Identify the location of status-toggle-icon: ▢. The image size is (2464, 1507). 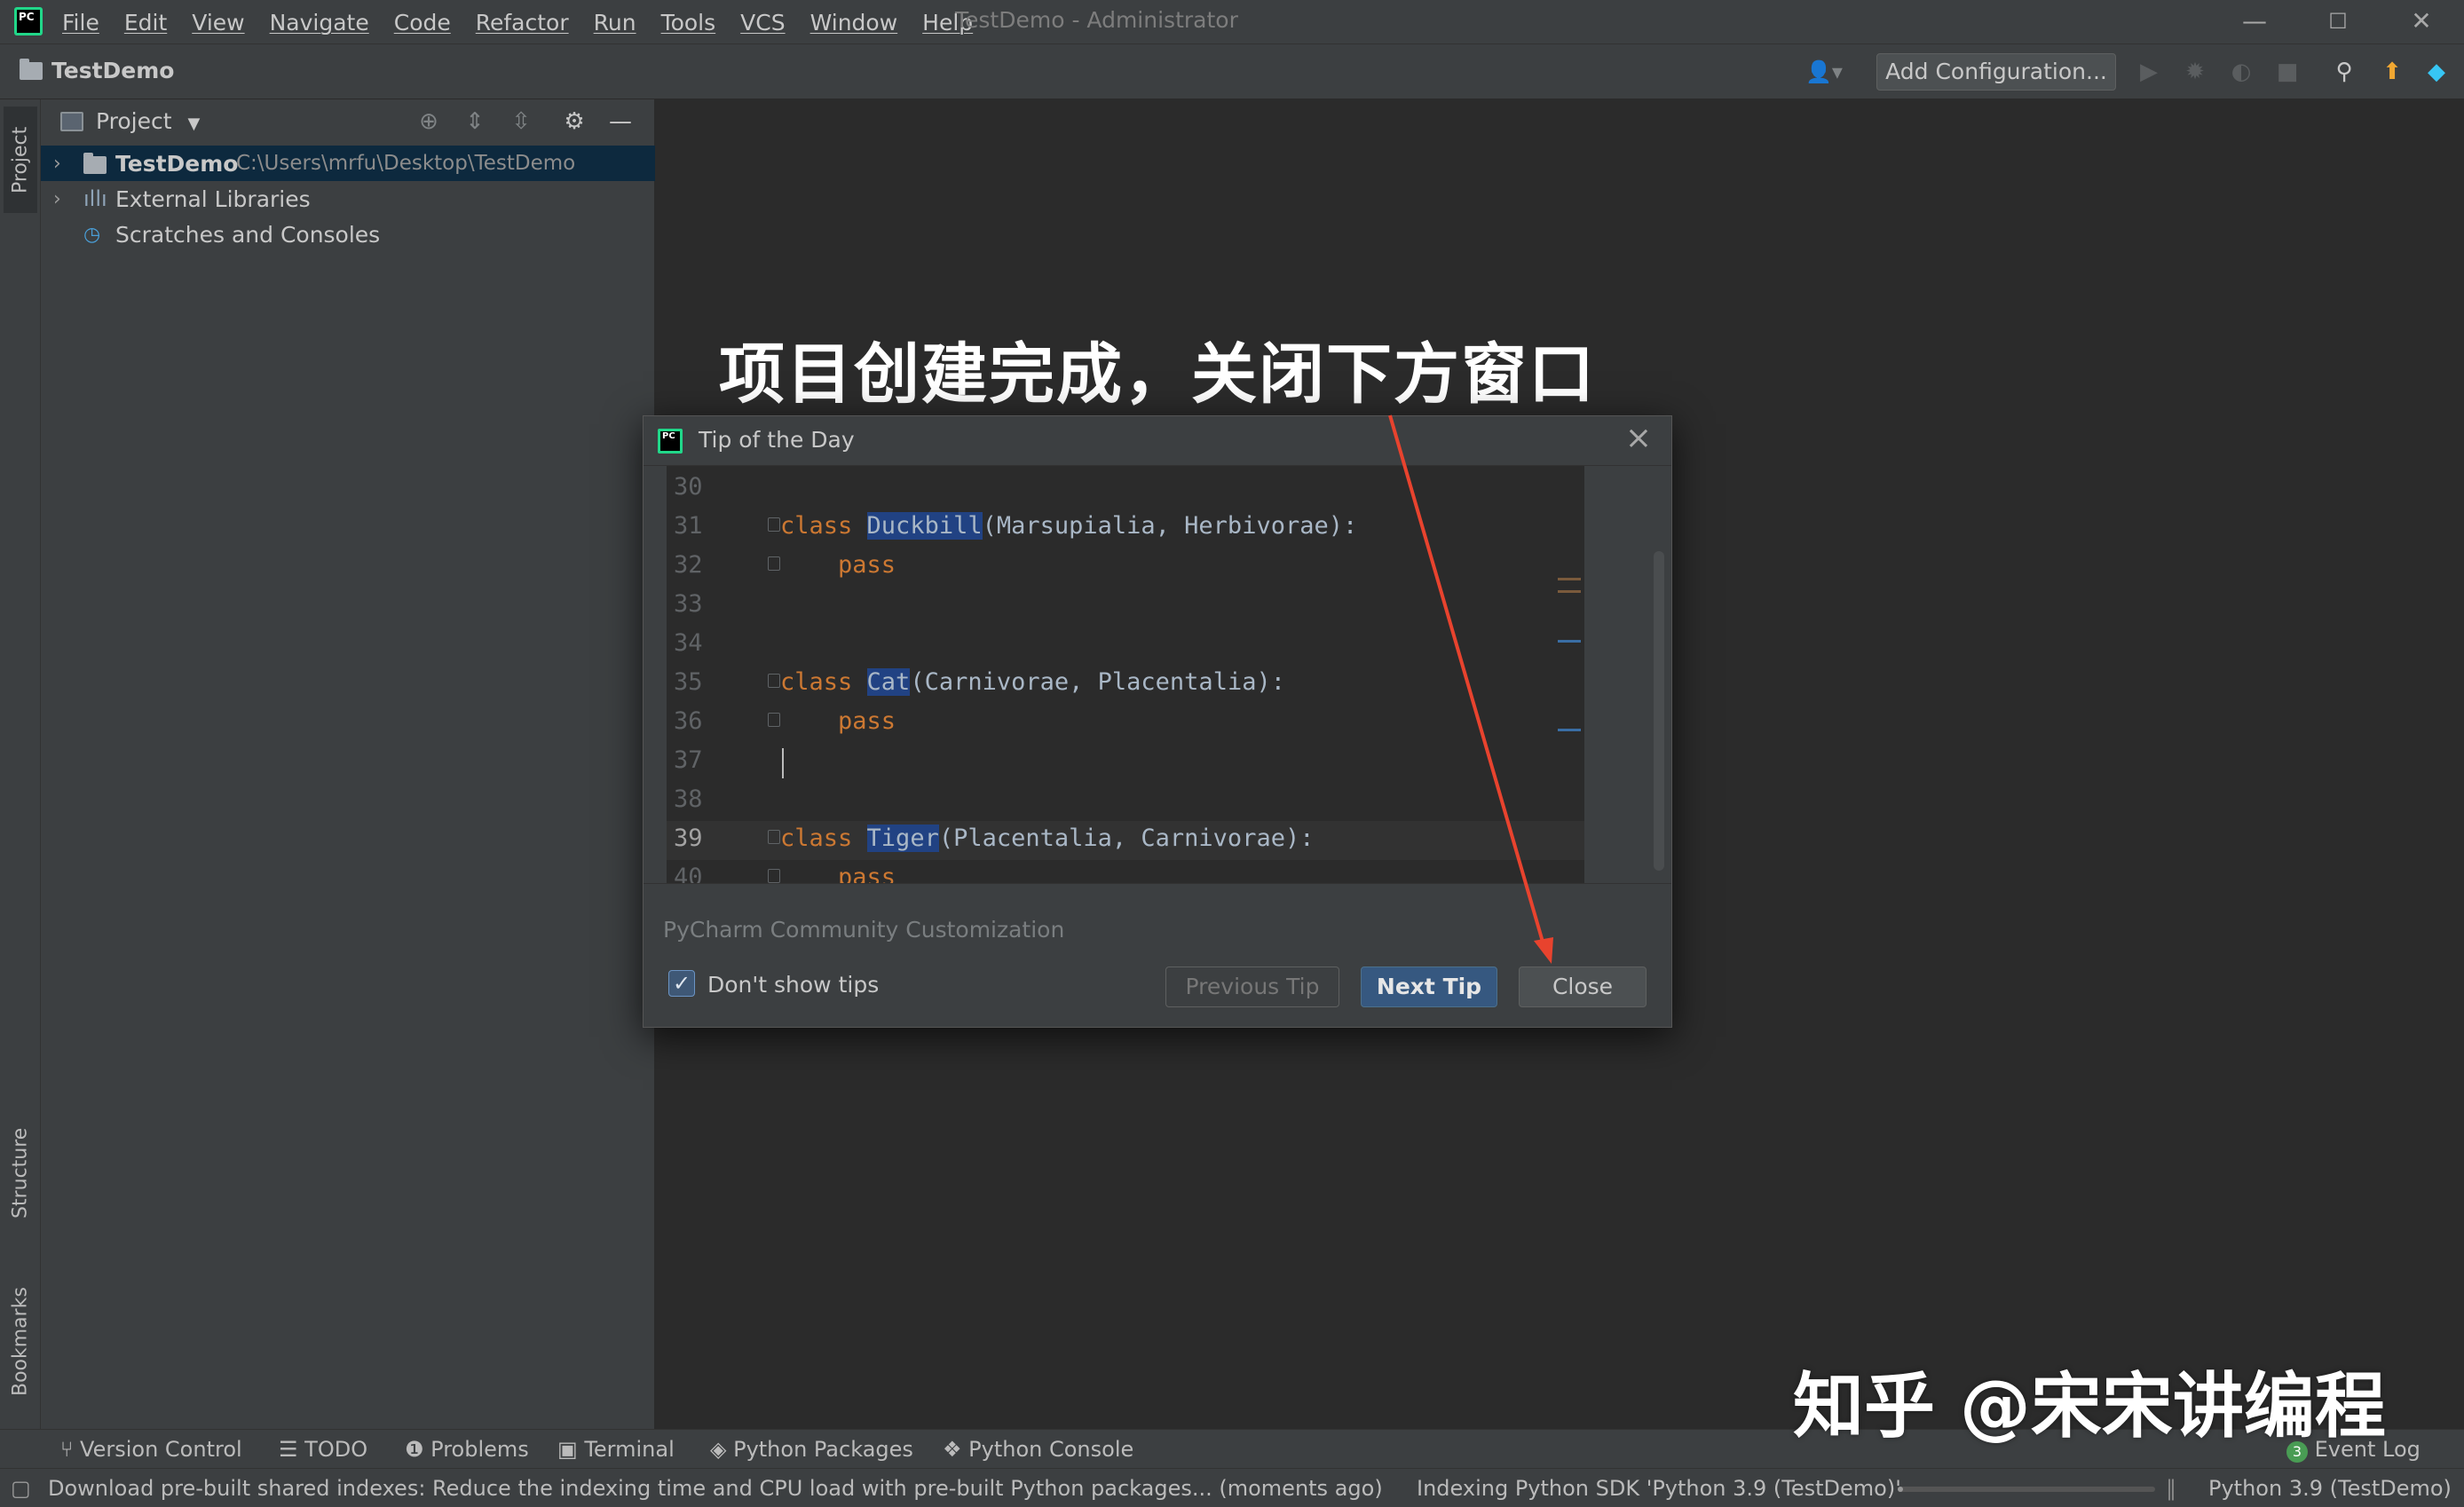
(21, 1488).